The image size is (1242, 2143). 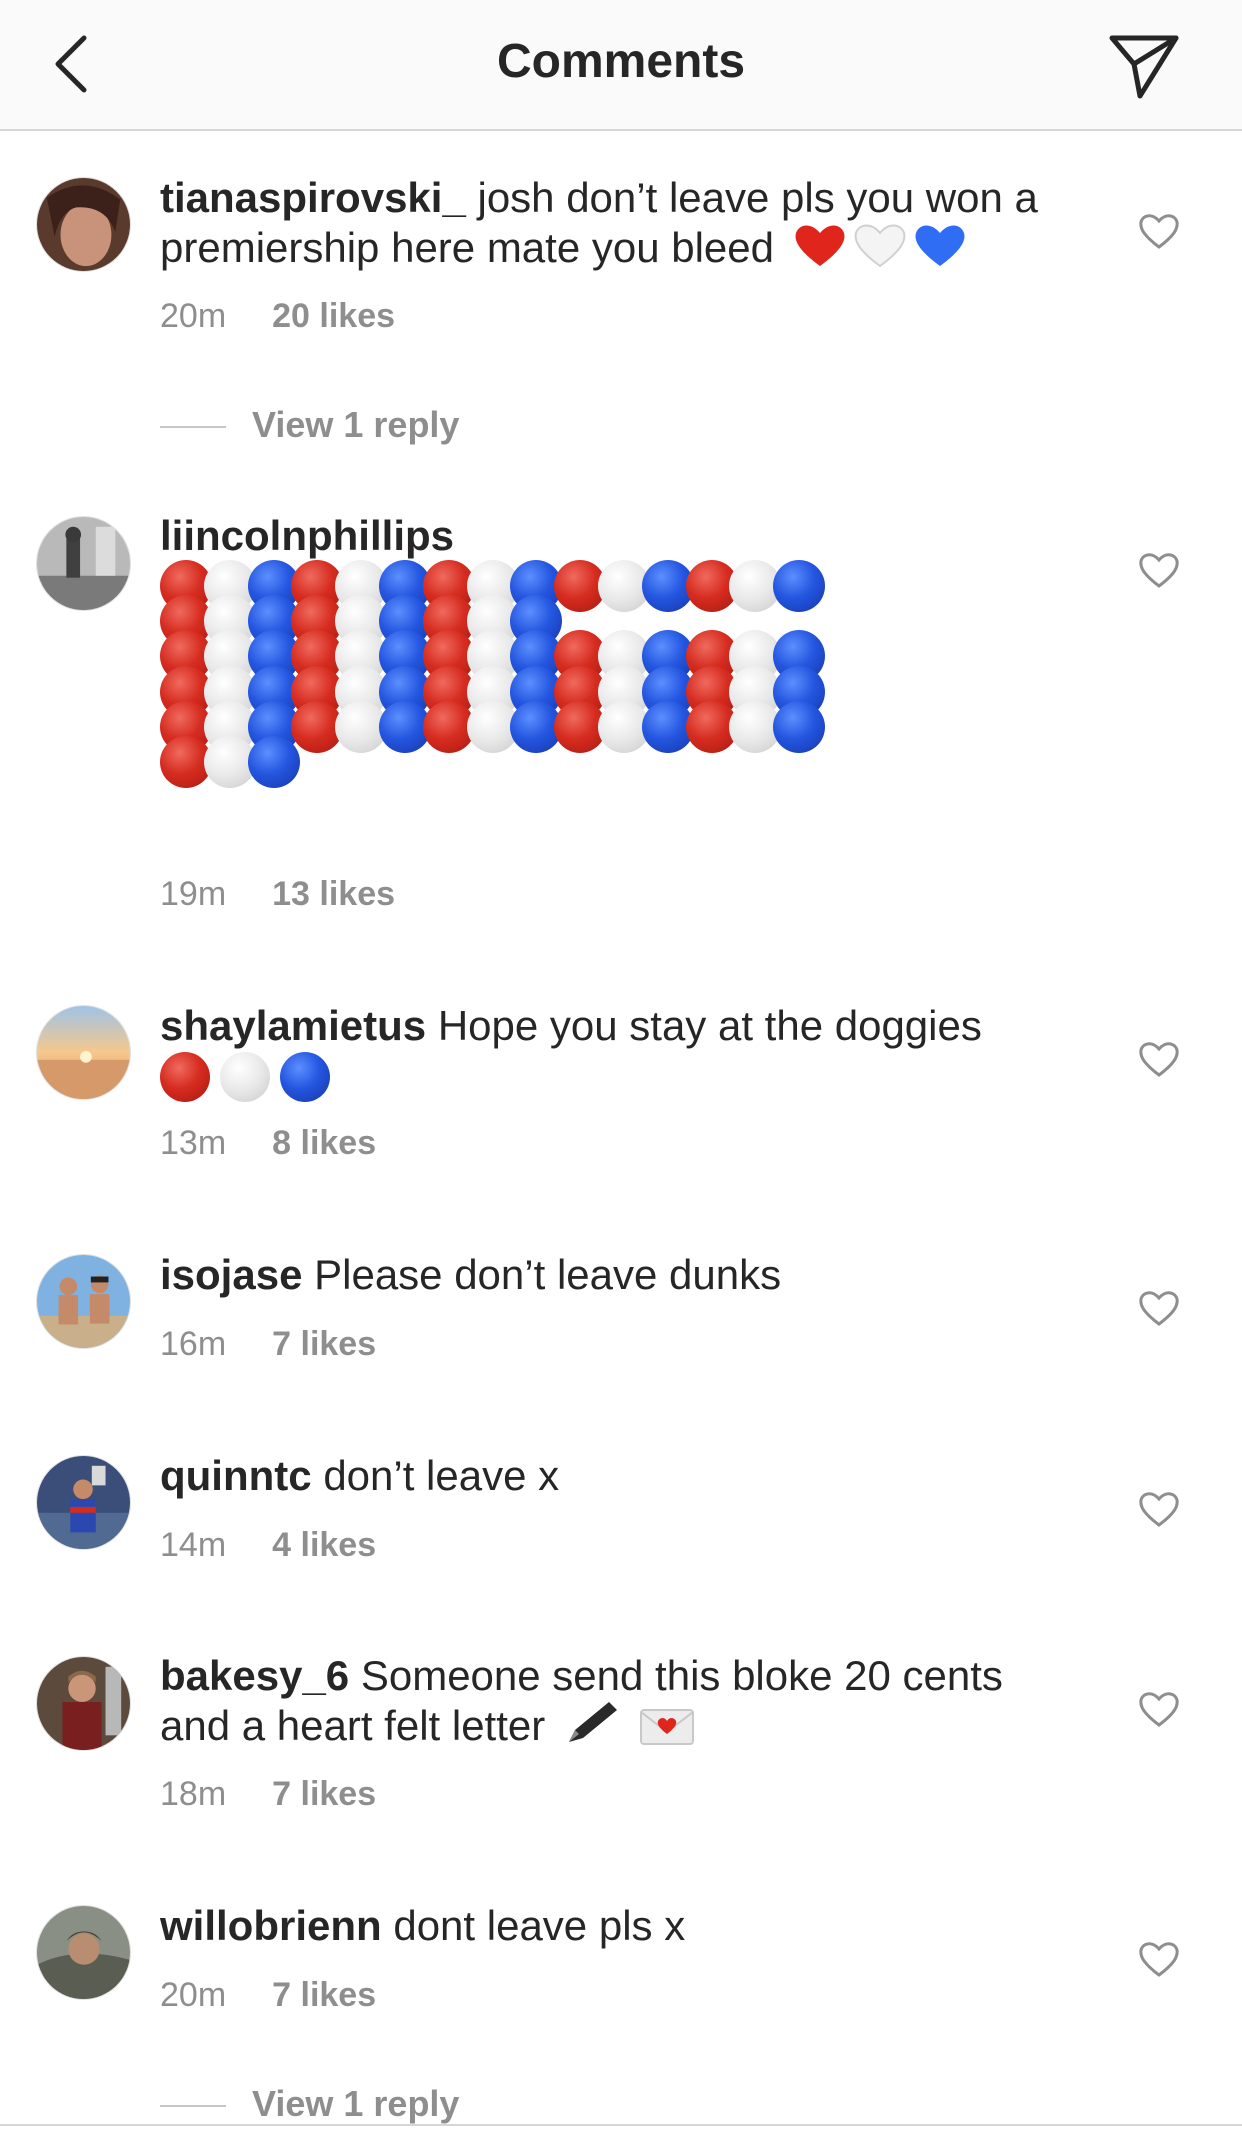 What do you see at coordinates (621, 2125) in the screenshot?
I see `bottom-divider` at bounding box center [621, 2125].